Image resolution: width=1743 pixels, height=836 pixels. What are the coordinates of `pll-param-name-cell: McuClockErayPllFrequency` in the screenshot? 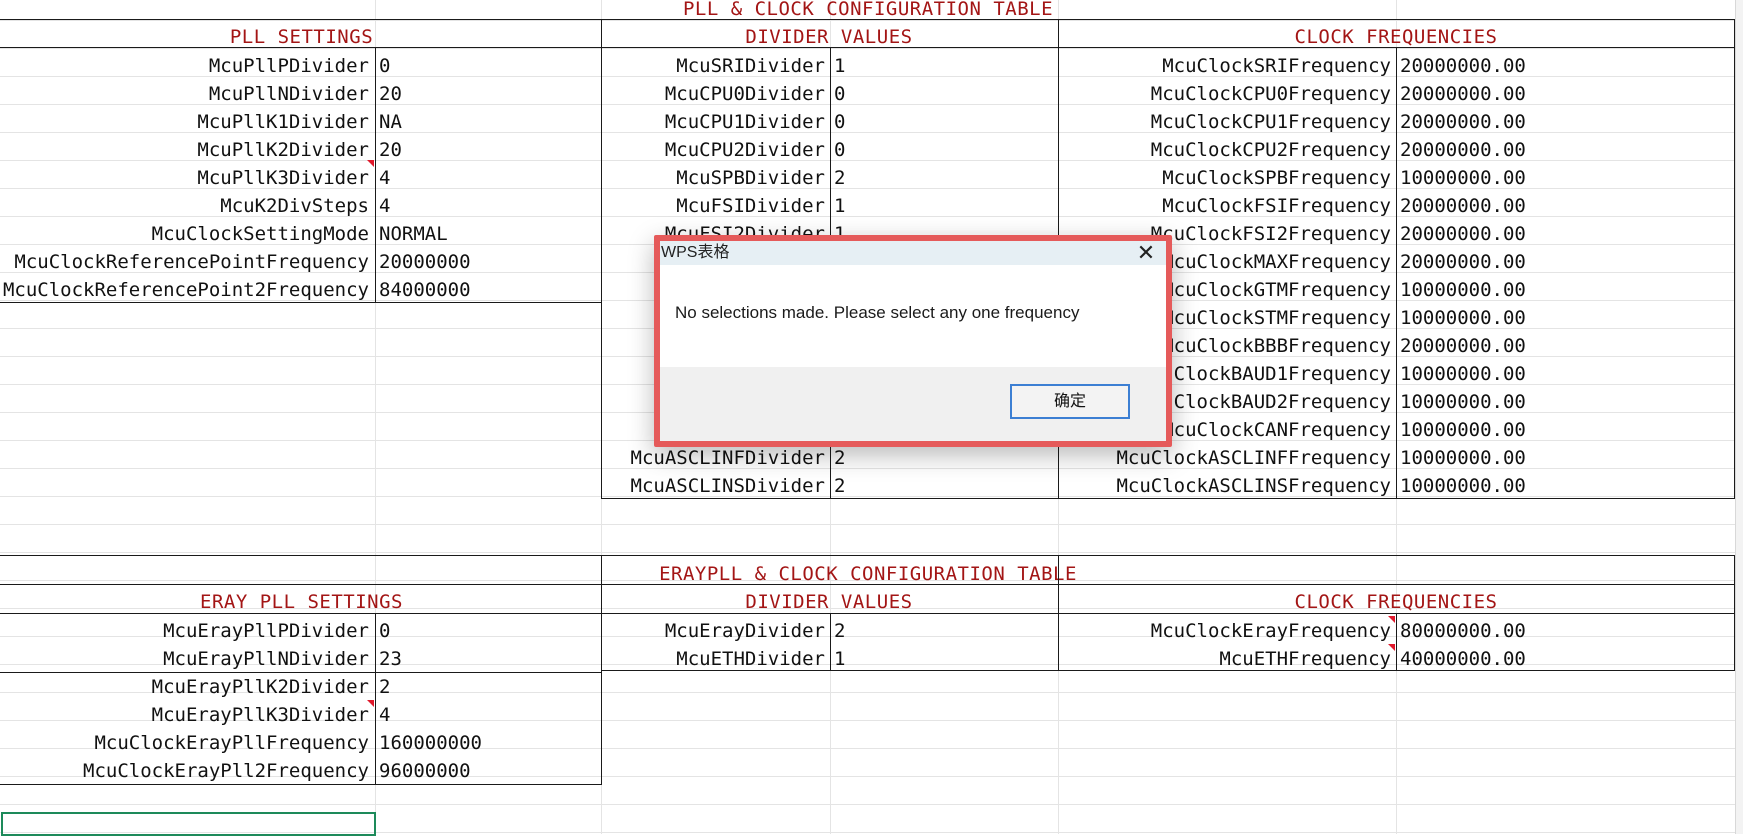 It's located at (186, 742).